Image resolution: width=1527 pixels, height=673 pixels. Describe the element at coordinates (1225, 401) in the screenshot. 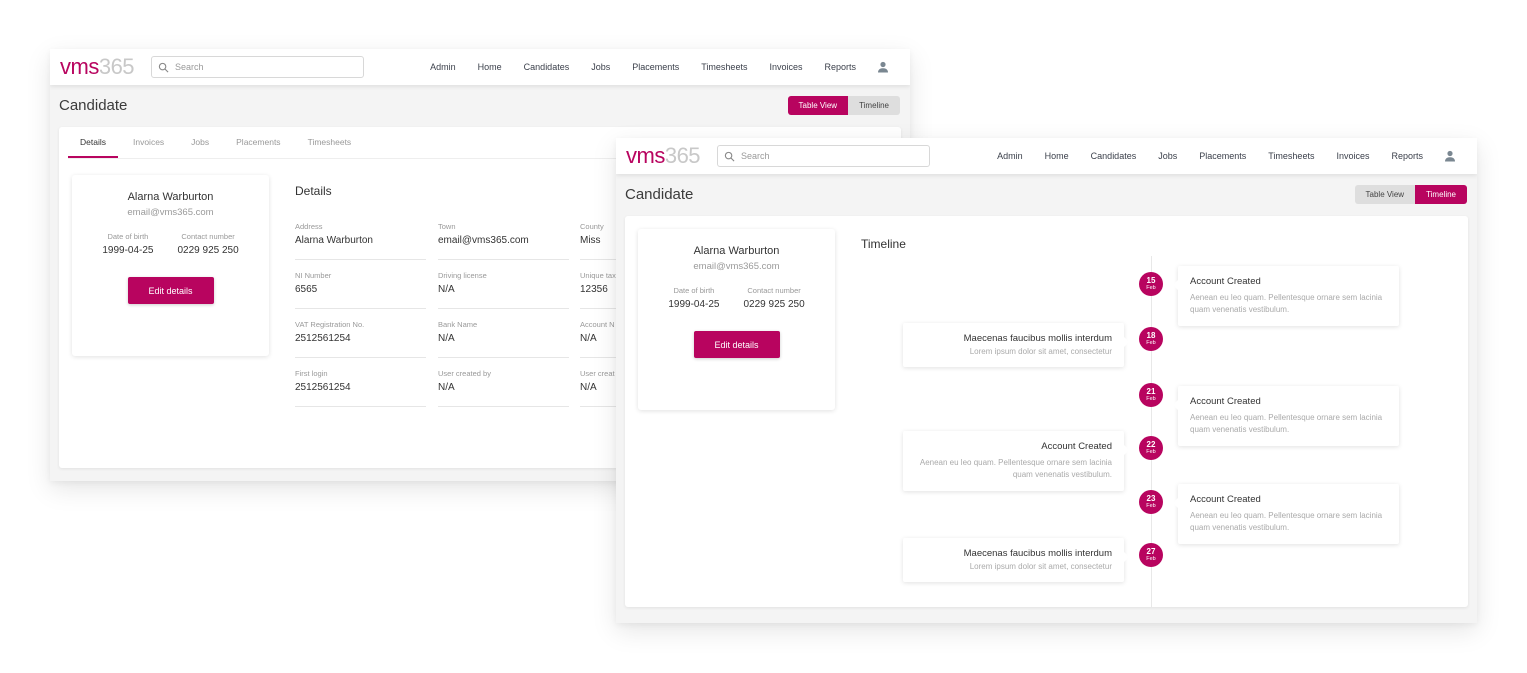

I see `event-title: Account Created` at that location.